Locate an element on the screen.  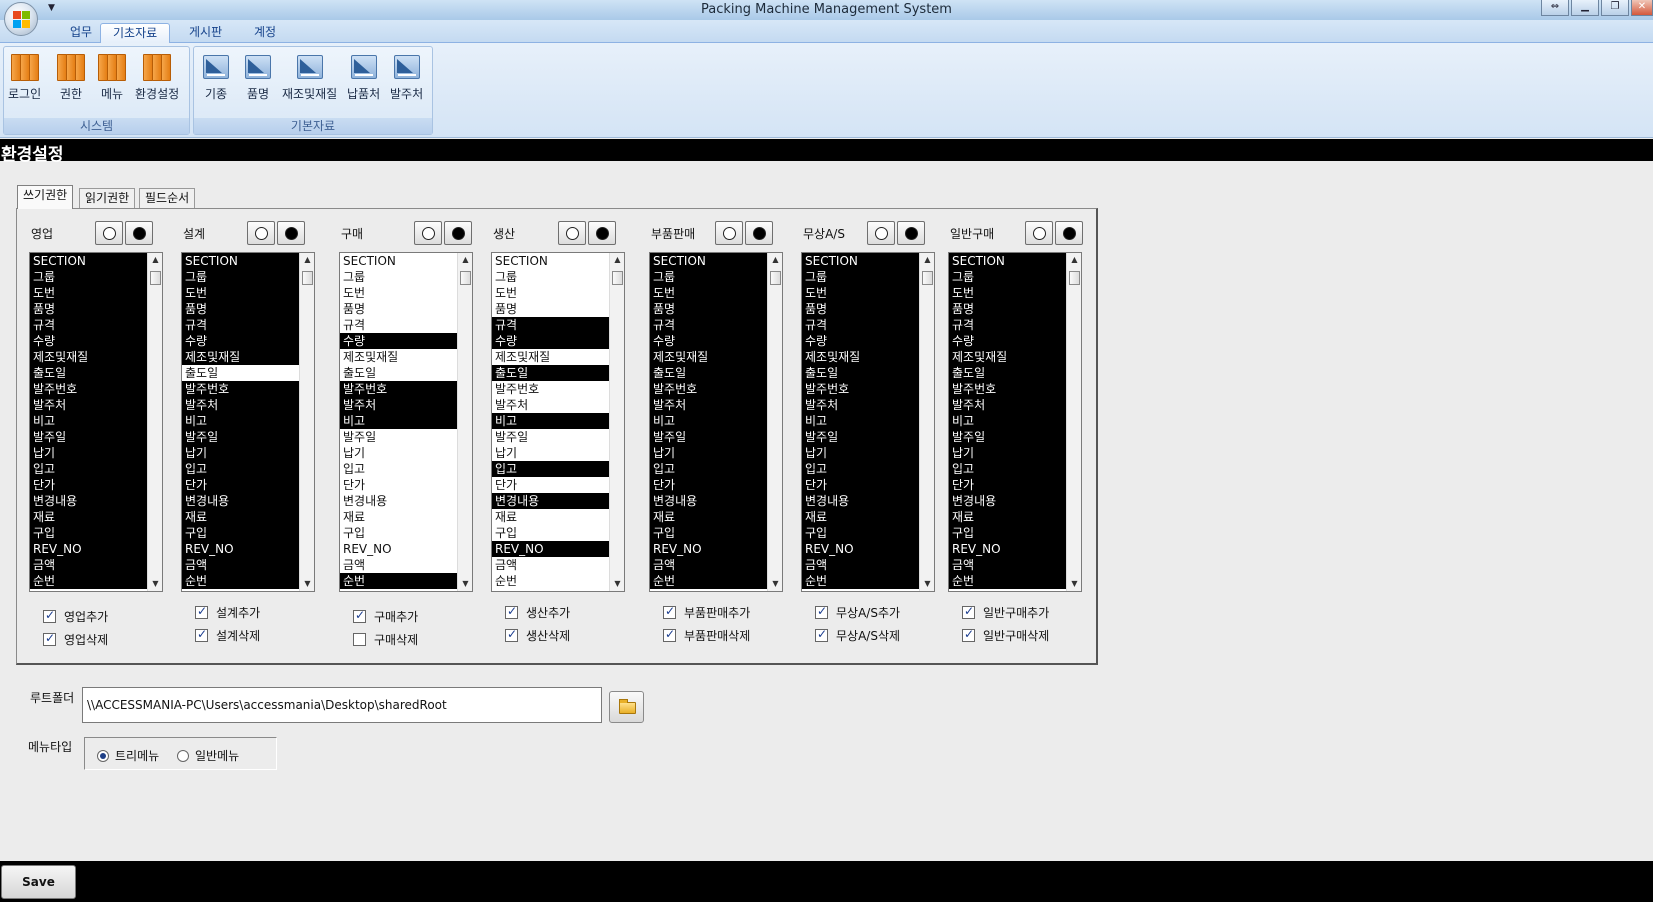
maximize-button: ❐ is located at coordinates (1615, 8).